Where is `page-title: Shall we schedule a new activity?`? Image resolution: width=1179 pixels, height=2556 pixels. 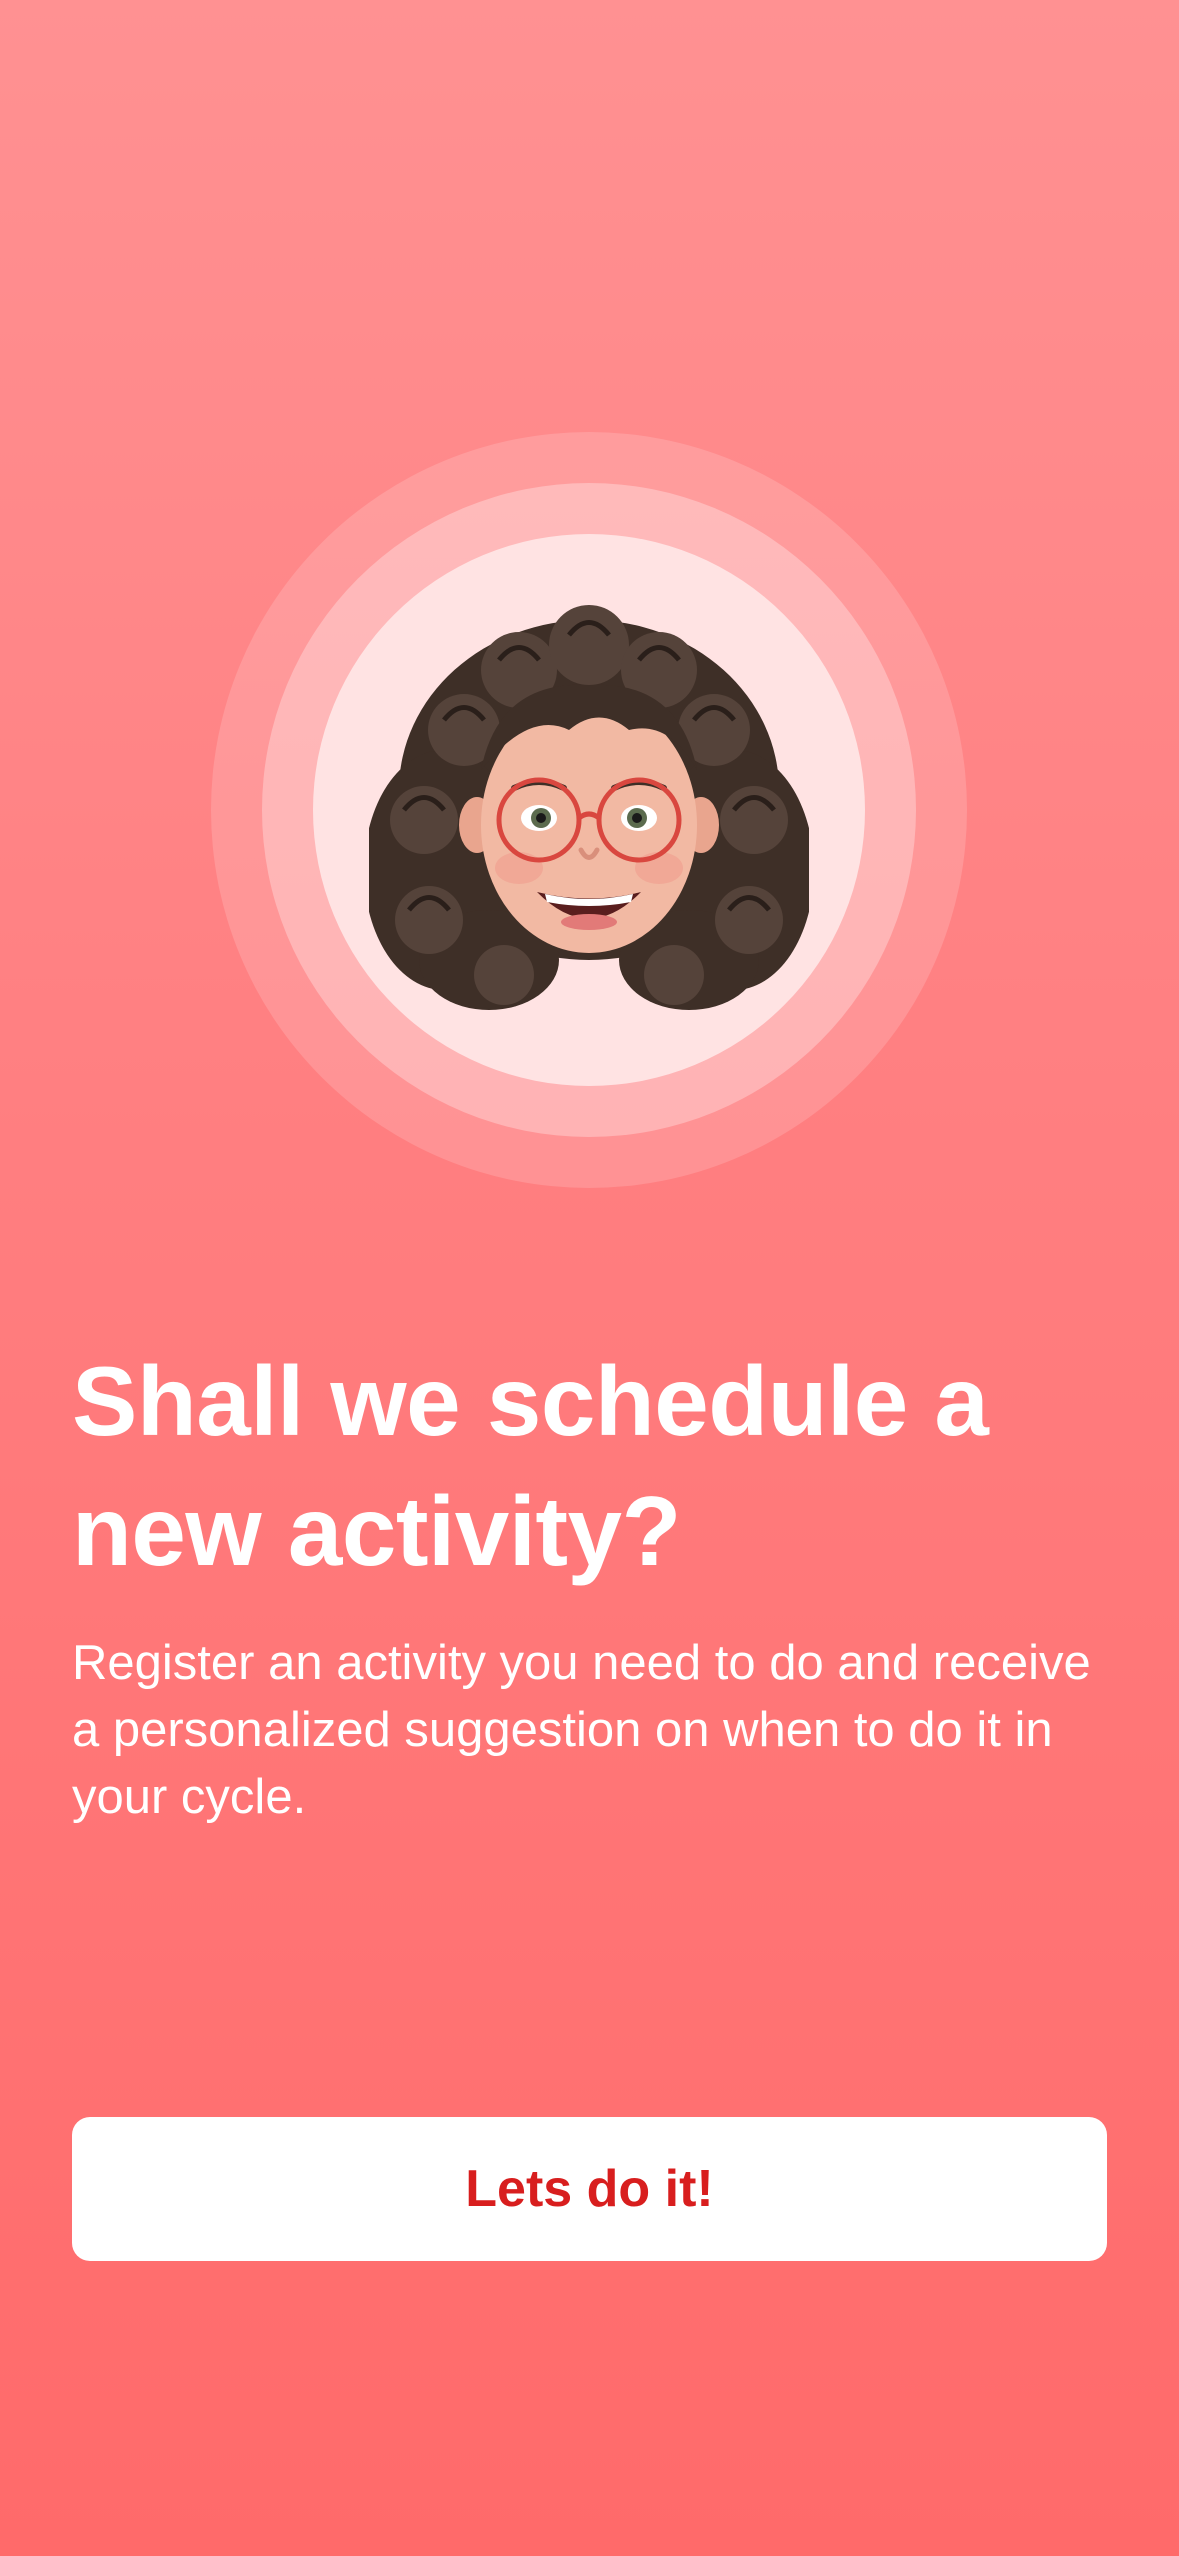 page-title: Shall we schedule a new activity? is located at coordinates (530, 1466).